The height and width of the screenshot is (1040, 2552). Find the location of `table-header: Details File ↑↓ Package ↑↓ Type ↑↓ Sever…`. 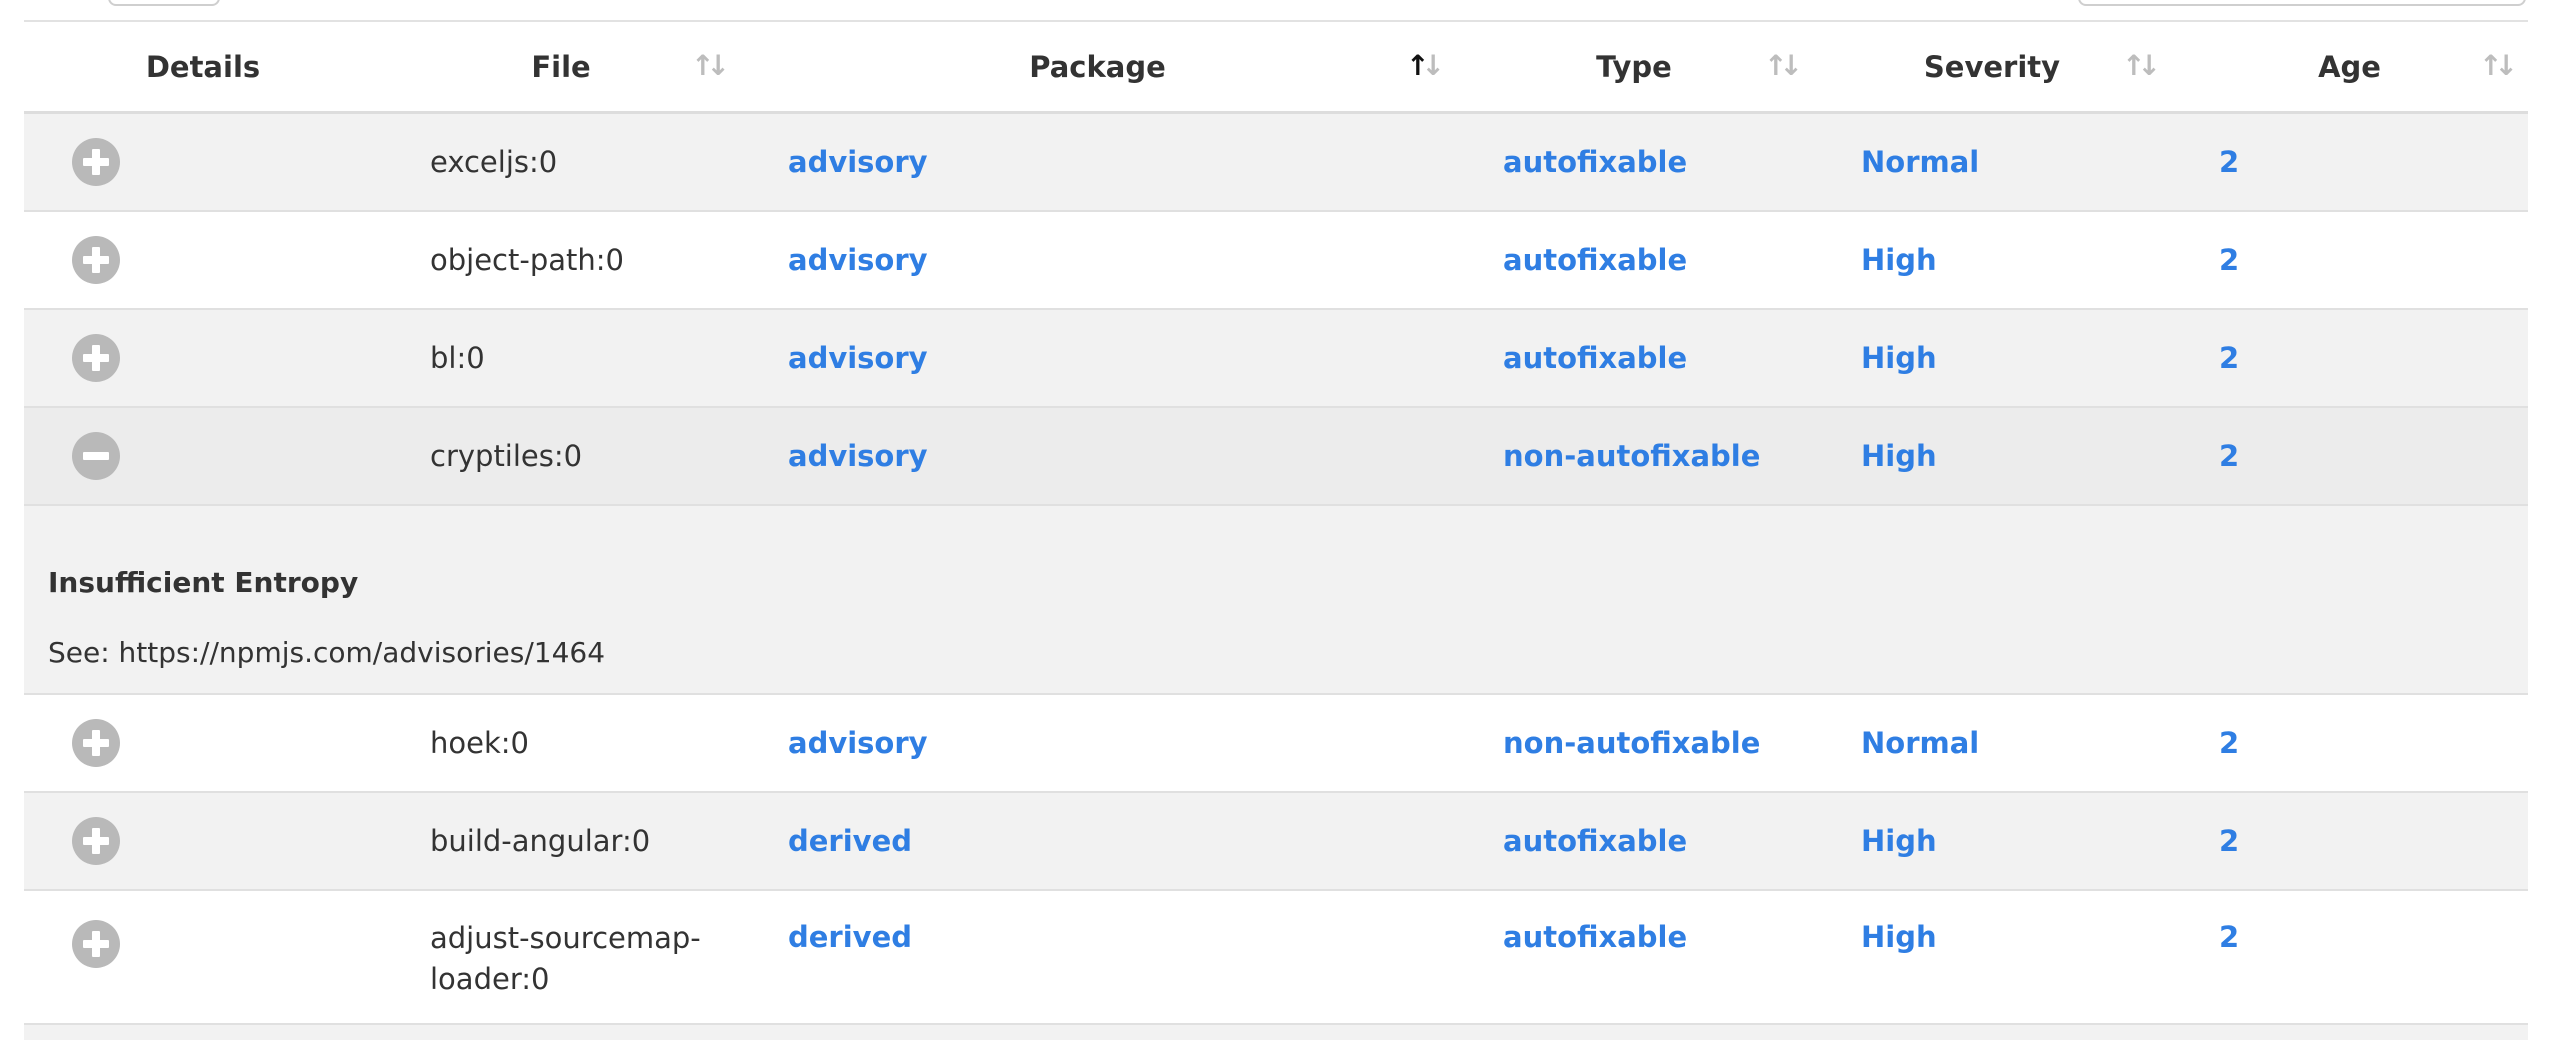

table-header: Details File ↑↓ Package ↑↓ Type ↑↓ Sever… is located at coordinates (1276, 68).